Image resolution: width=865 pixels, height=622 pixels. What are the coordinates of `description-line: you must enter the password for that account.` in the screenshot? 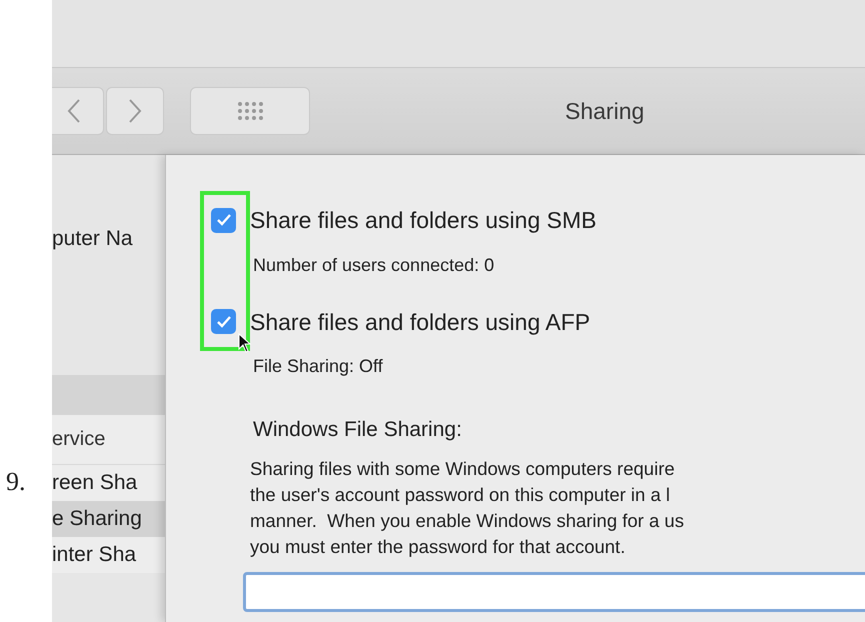 It's located at (438, 546).